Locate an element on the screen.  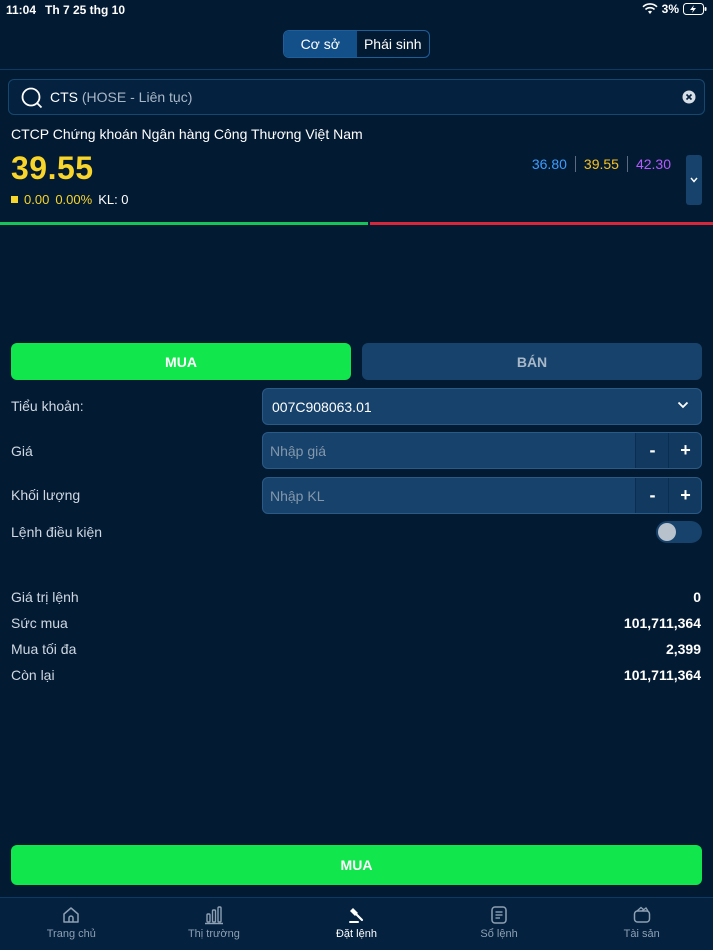
volume-label: KL: 0 is located at coordinates (113, 199).